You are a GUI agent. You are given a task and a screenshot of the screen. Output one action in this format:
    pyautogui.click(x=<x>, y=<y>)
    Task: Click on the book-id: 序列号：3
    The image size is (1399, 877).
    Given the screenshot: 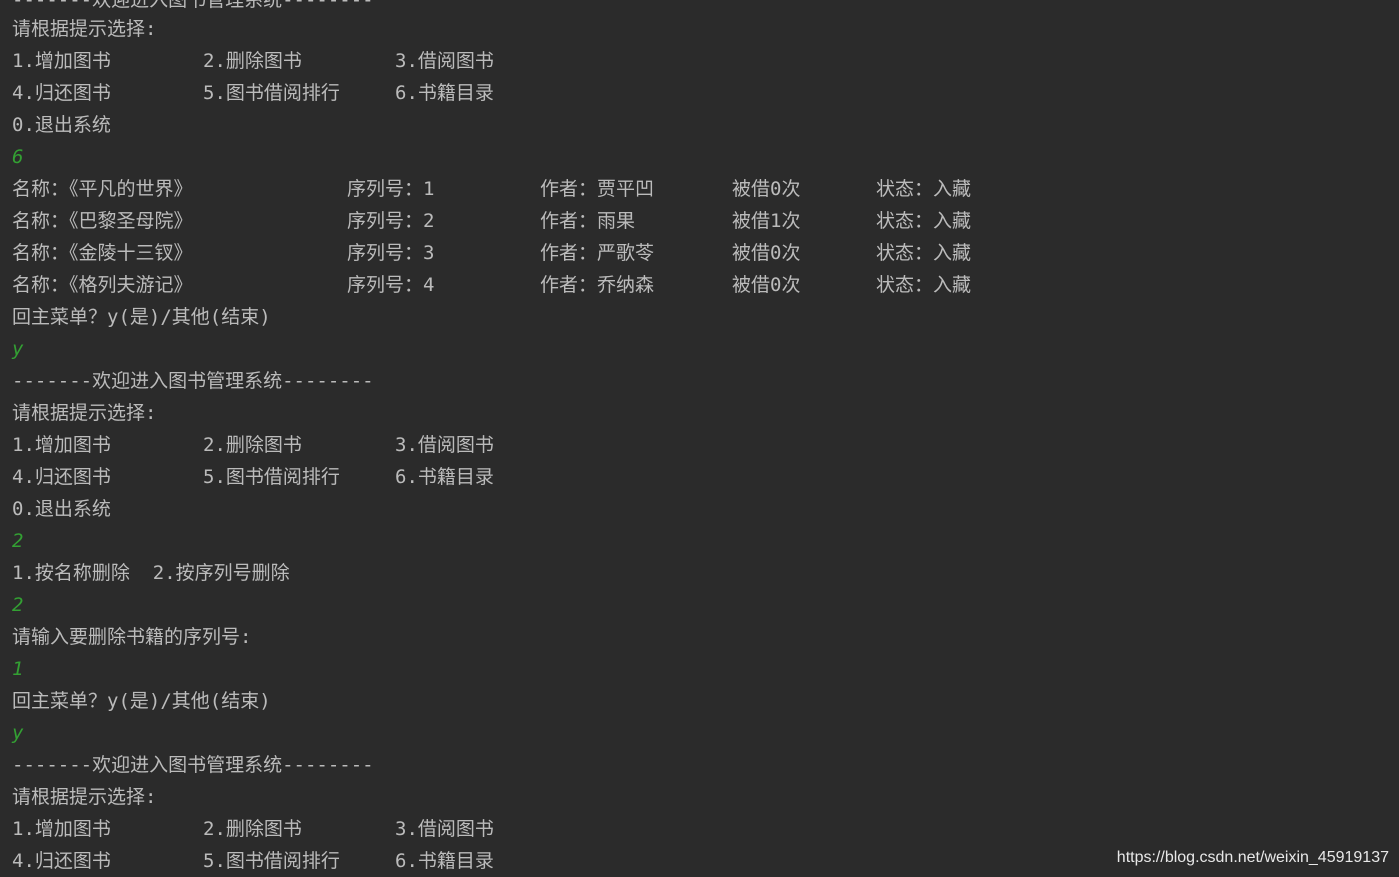 What is the action you would take?
    pyautogui.click(x=391, y=253)
    